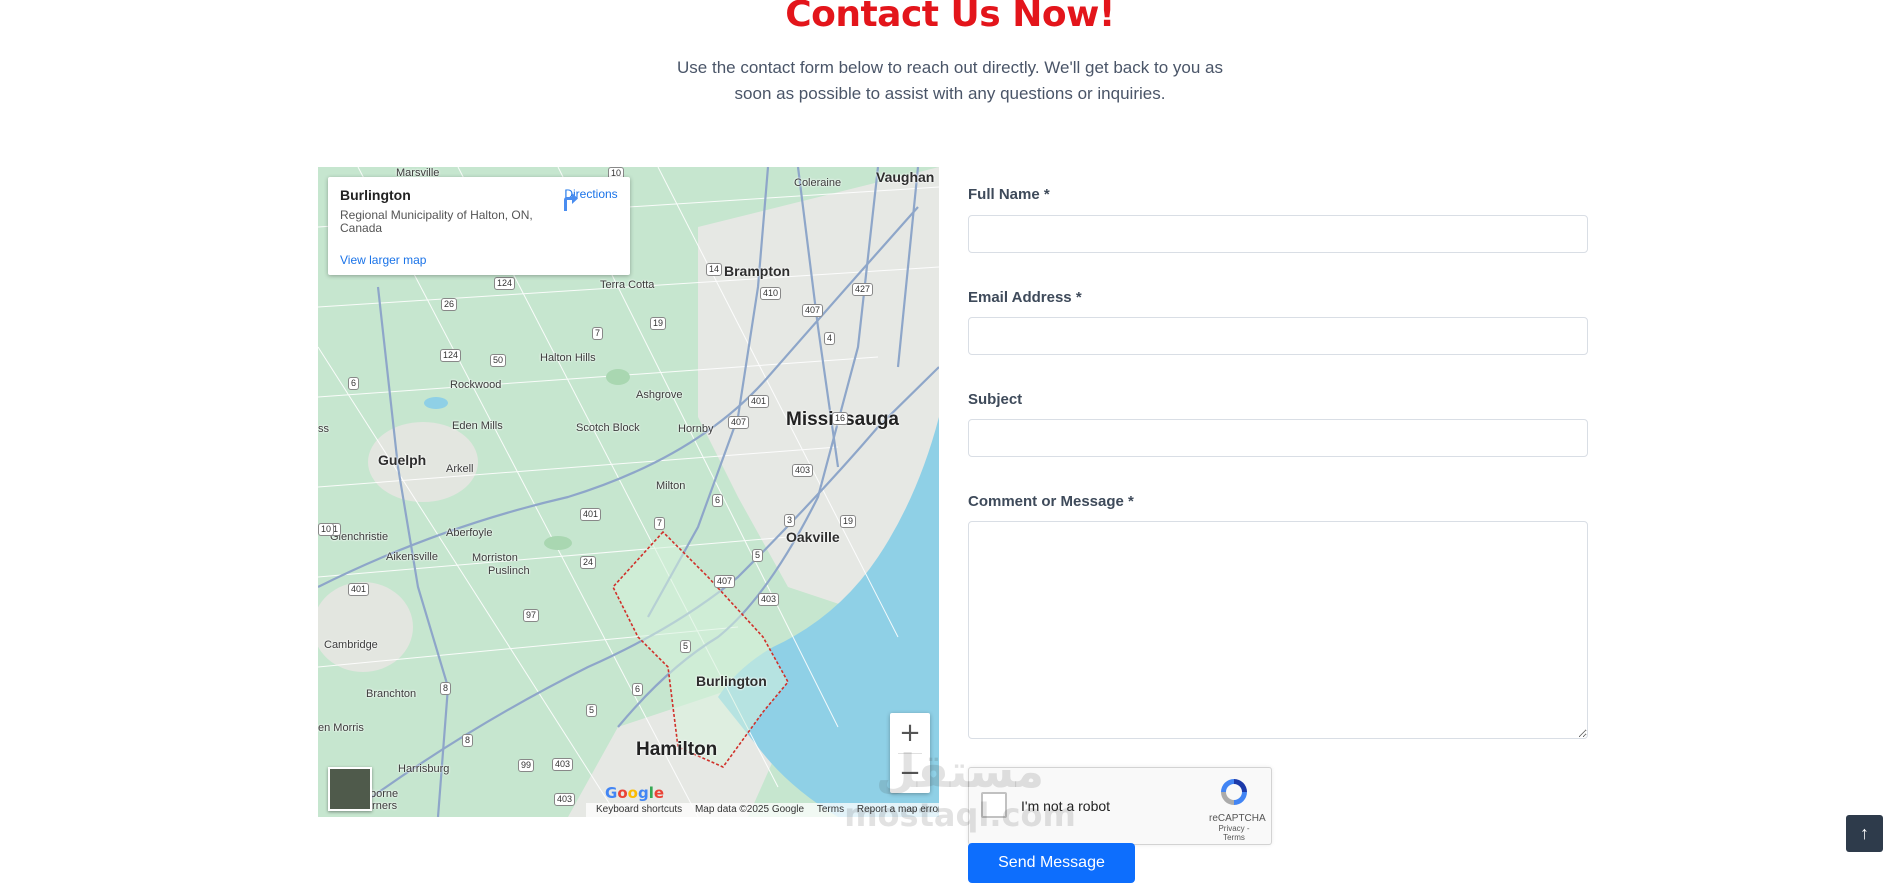 This screenshot has height=883, width=1900. Describe the element at coordinates (1234, 833) in the screenshot. I see `recaptcha-privacy-terms: Privacy - Terms` at that location.